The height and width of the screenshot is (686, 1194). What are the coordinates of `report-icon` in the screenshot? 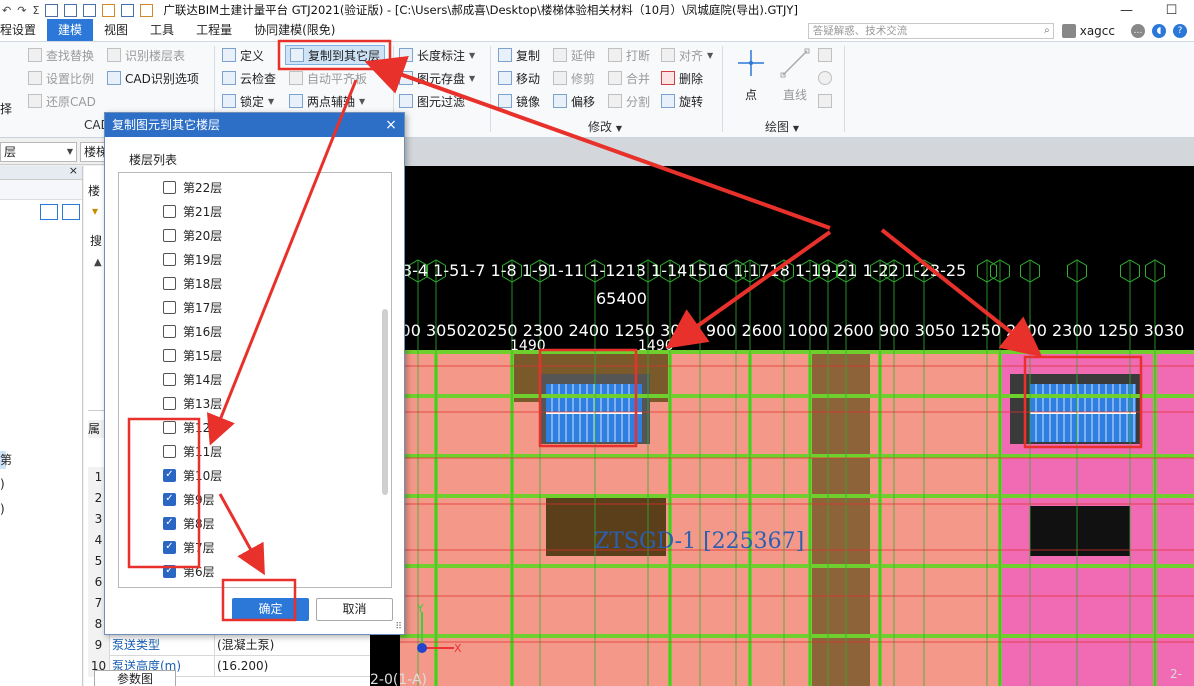 It's located at (71, 10).